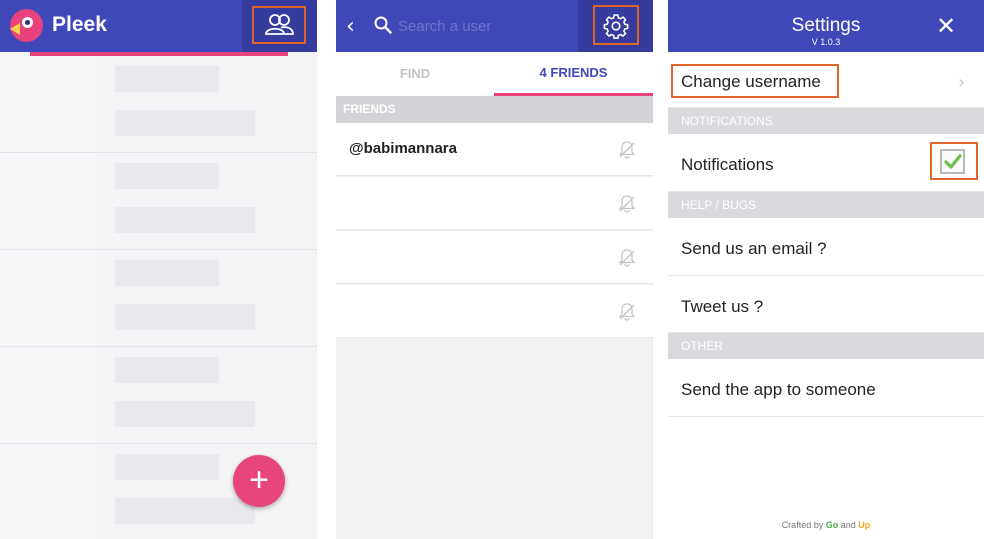  I want to click on search-input, so click(485, 26).